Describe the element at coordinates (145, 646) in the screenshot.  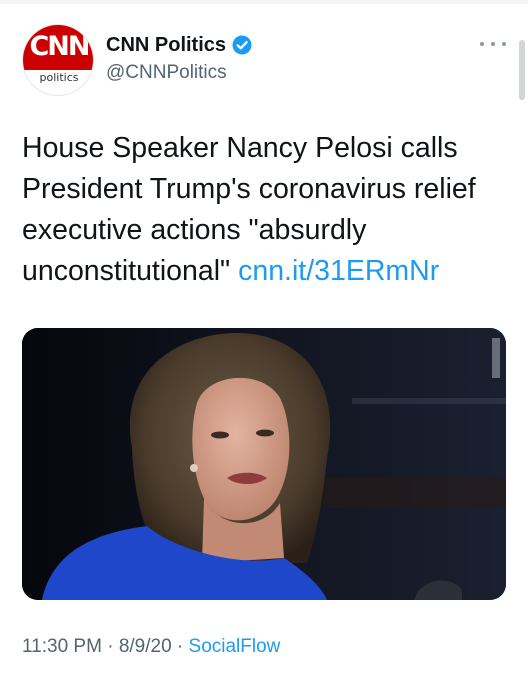
I see `tweet-date: 8/9/20` at that location.